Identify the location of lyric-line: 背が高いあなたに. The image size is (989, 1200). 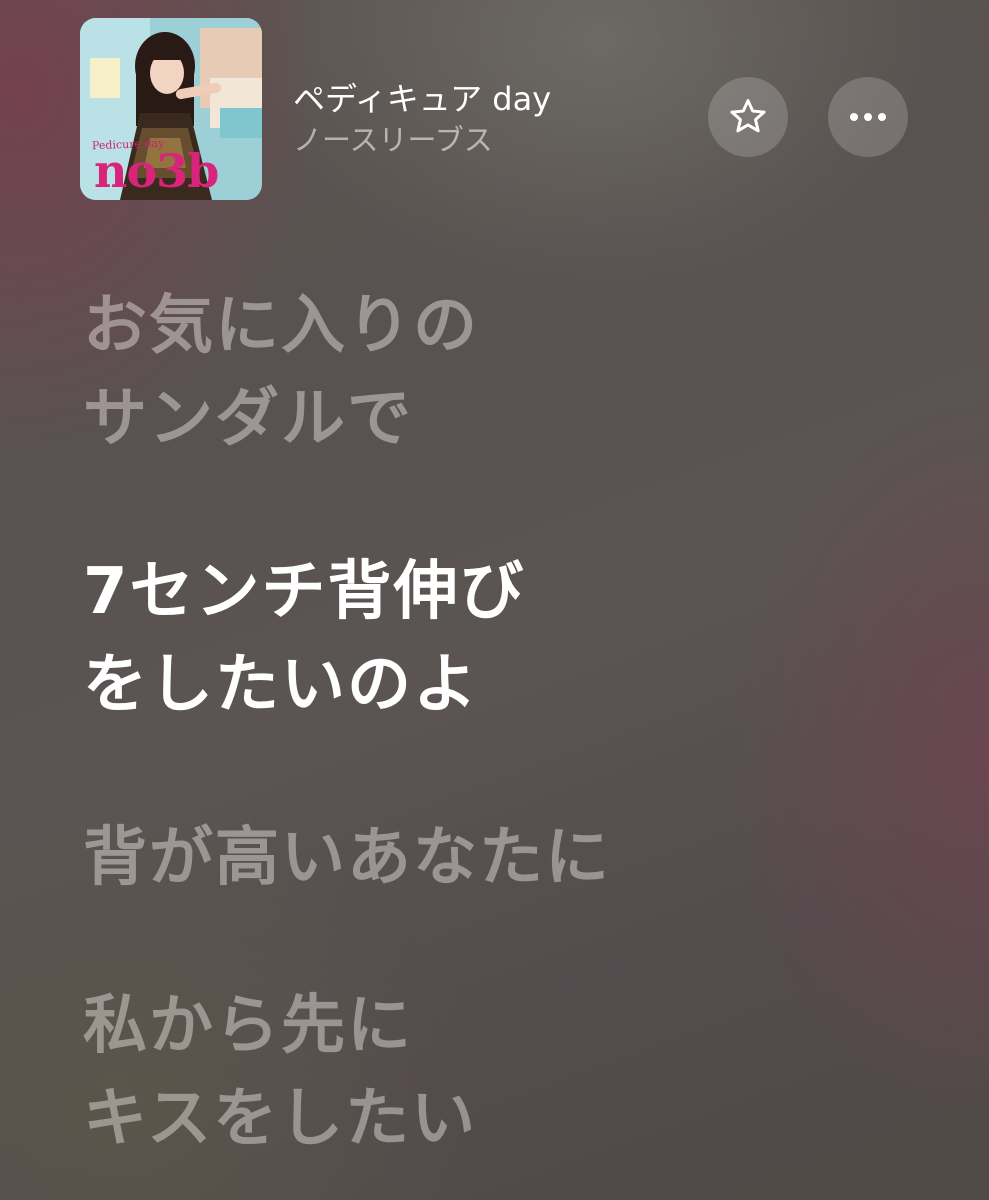
(347, 858).